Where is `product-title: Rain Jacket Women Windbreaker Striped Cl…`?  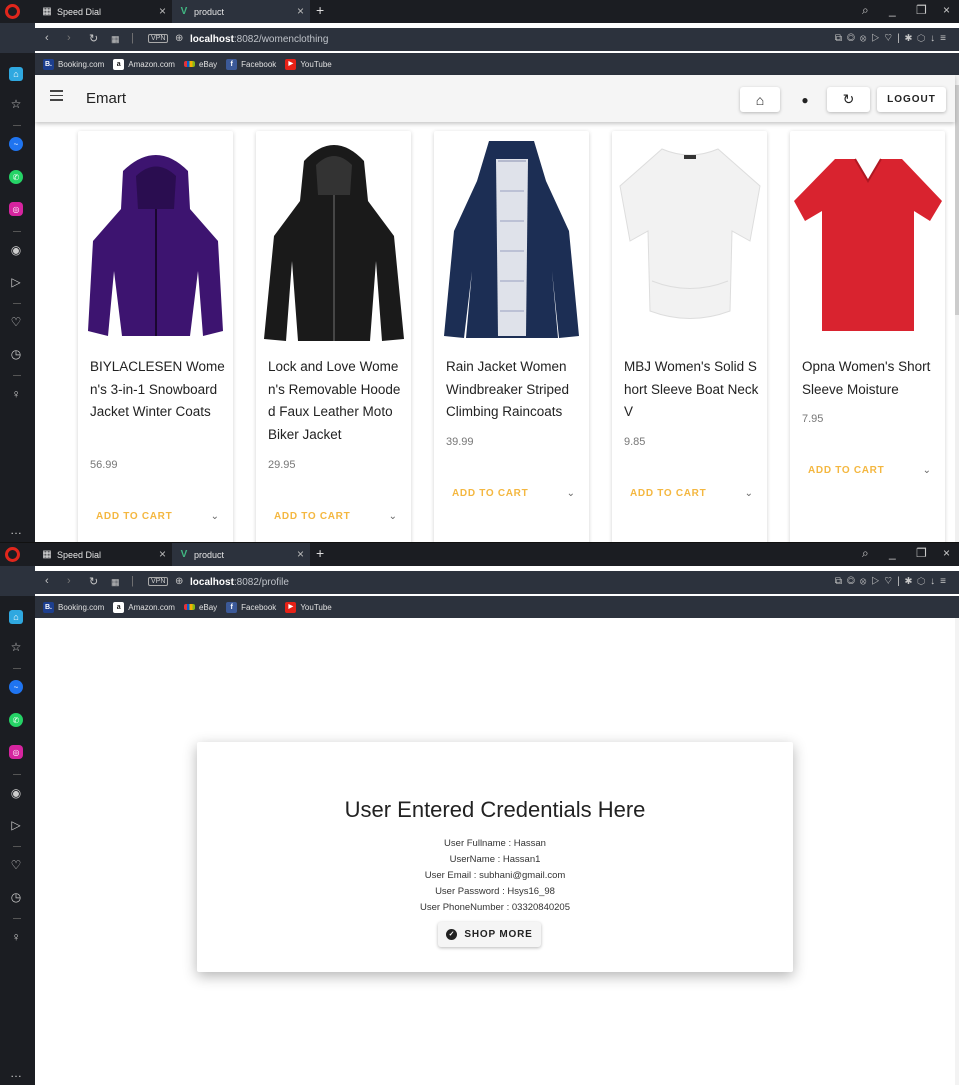
product-title: Rain Jacket Women Windbreaker Striped Cl… is located at coordinates (513, 390).